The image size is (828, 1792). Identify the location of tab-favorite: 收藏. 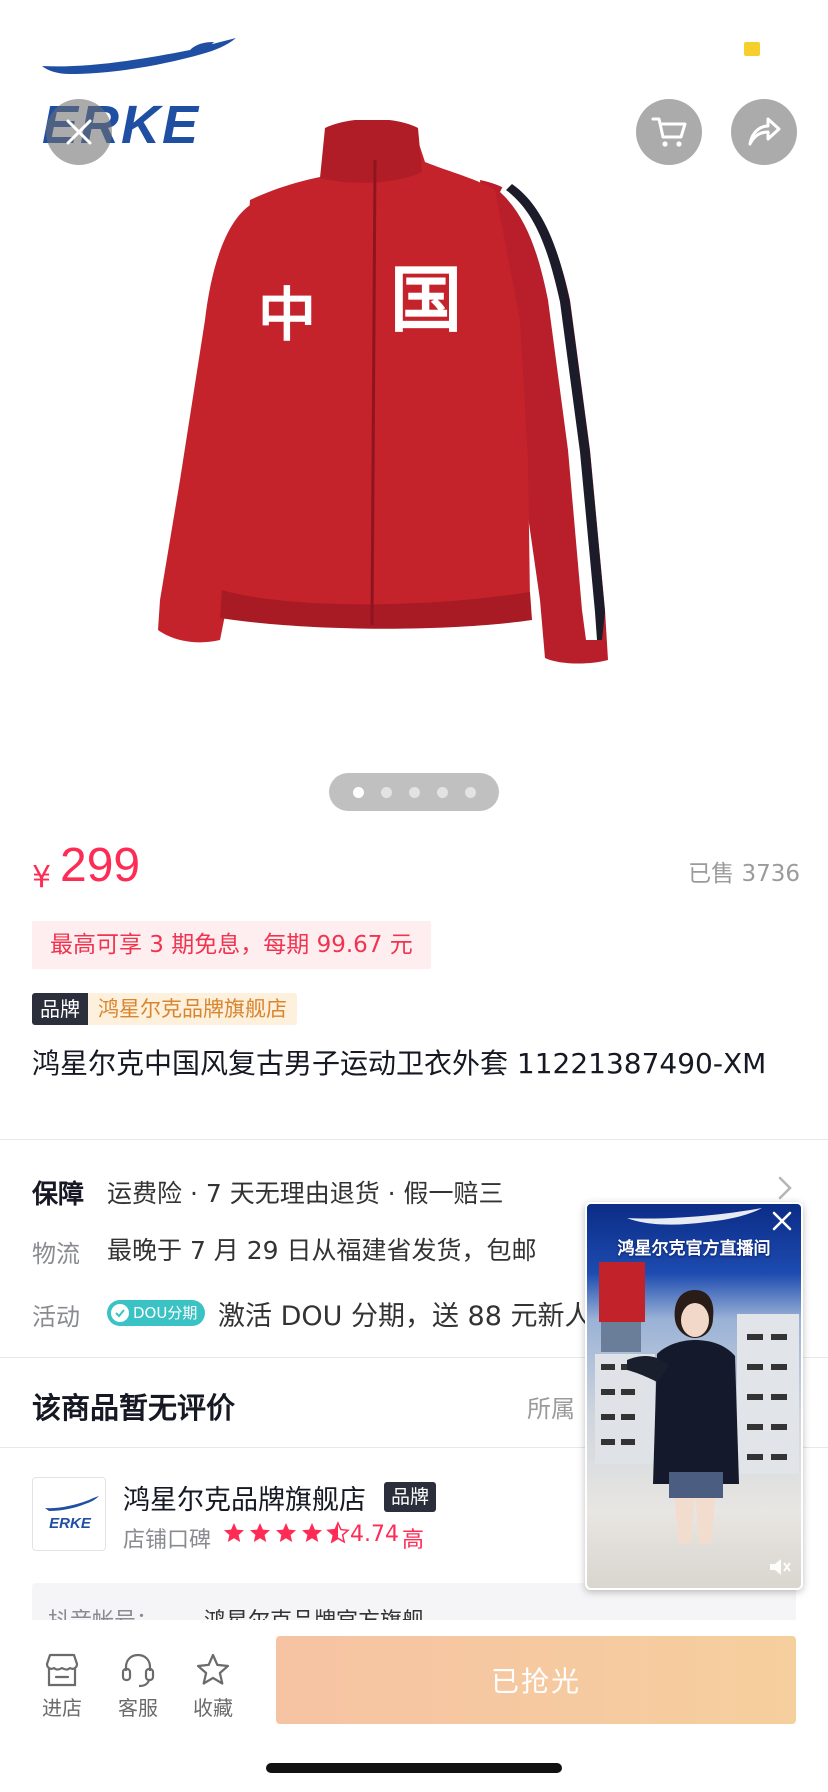
(213, 1685).